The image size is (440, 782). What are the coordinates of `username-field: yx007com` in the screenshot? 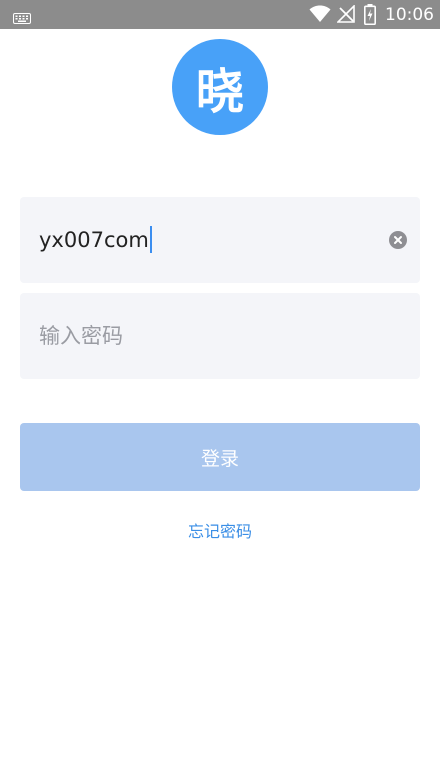 It's located at (220, 240).